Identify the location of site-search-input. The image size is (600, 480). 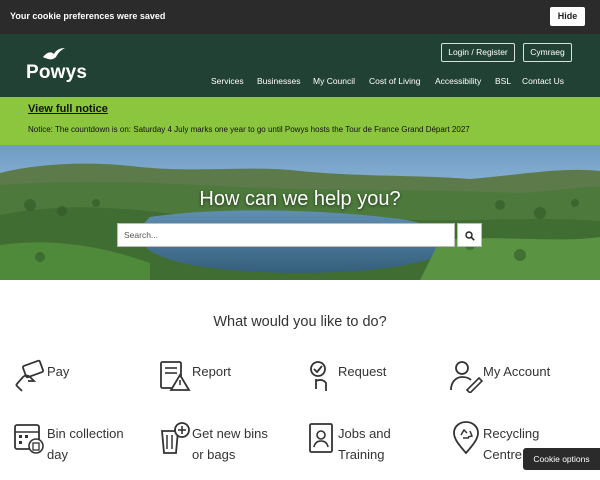
(286, 235).